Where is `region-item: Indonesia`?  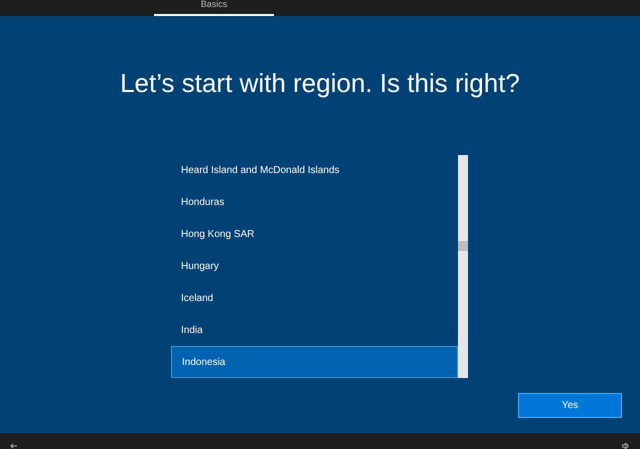
region-item: Indonesia is located at coordinates (314, 362).